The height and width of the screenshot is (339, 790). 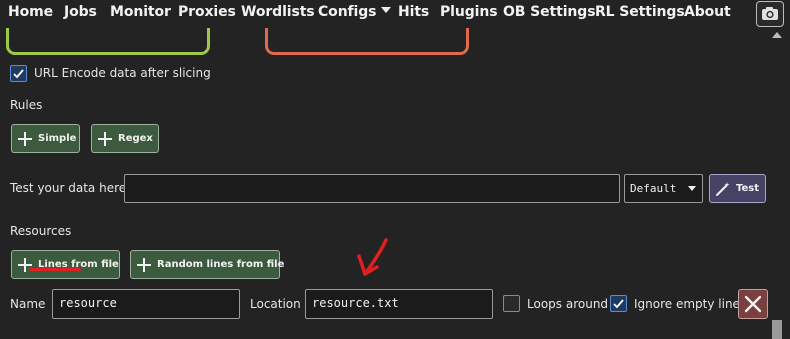 I want to click on test-data-input, so click(x=372, y=188).